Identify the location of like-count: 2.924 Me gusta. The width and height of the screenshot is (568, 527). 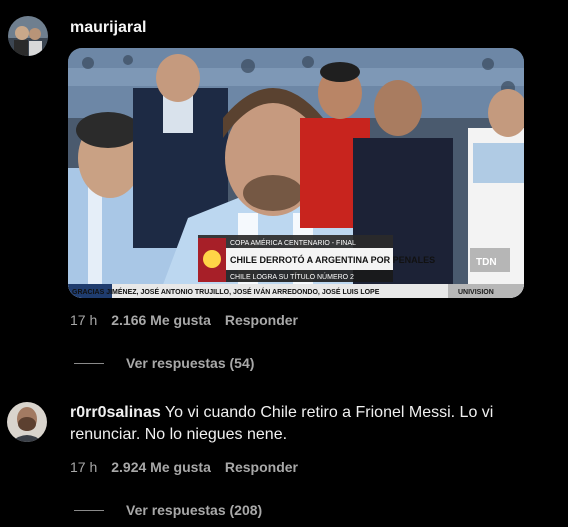
(161, 467).